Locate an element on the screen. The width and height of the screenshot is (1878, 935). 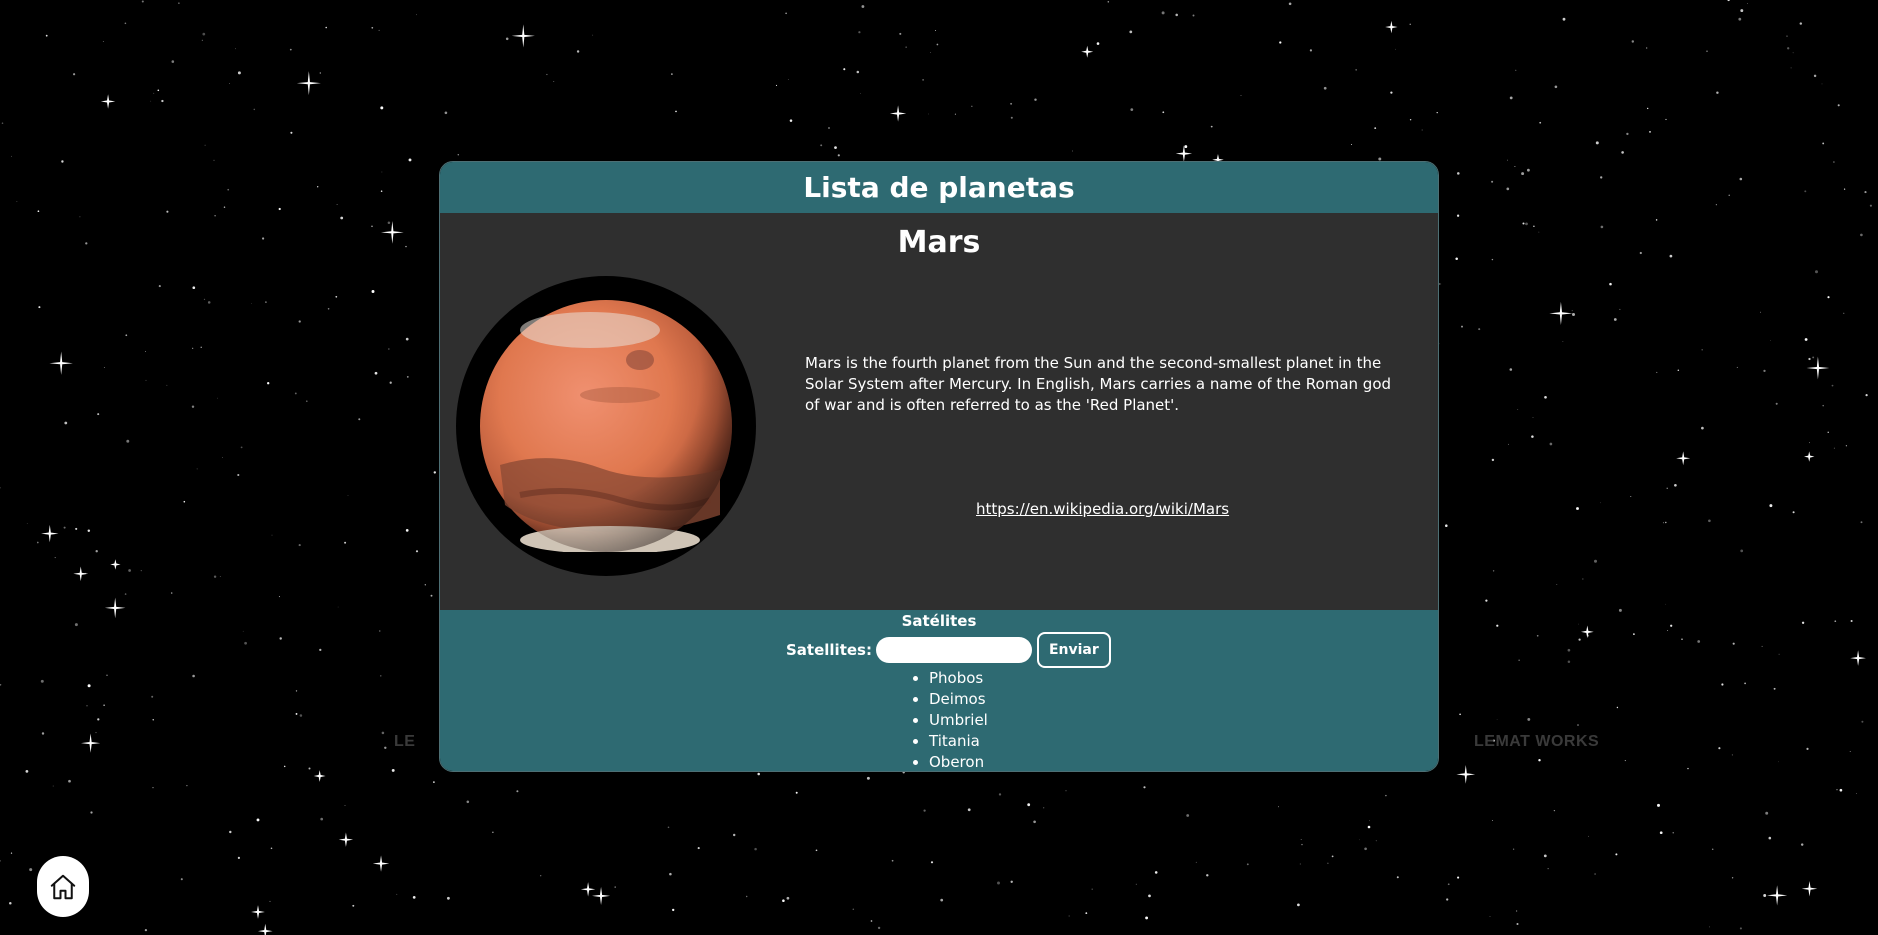
watermark-right: LEMAT WORKS is located at coordinates (1537, 741).